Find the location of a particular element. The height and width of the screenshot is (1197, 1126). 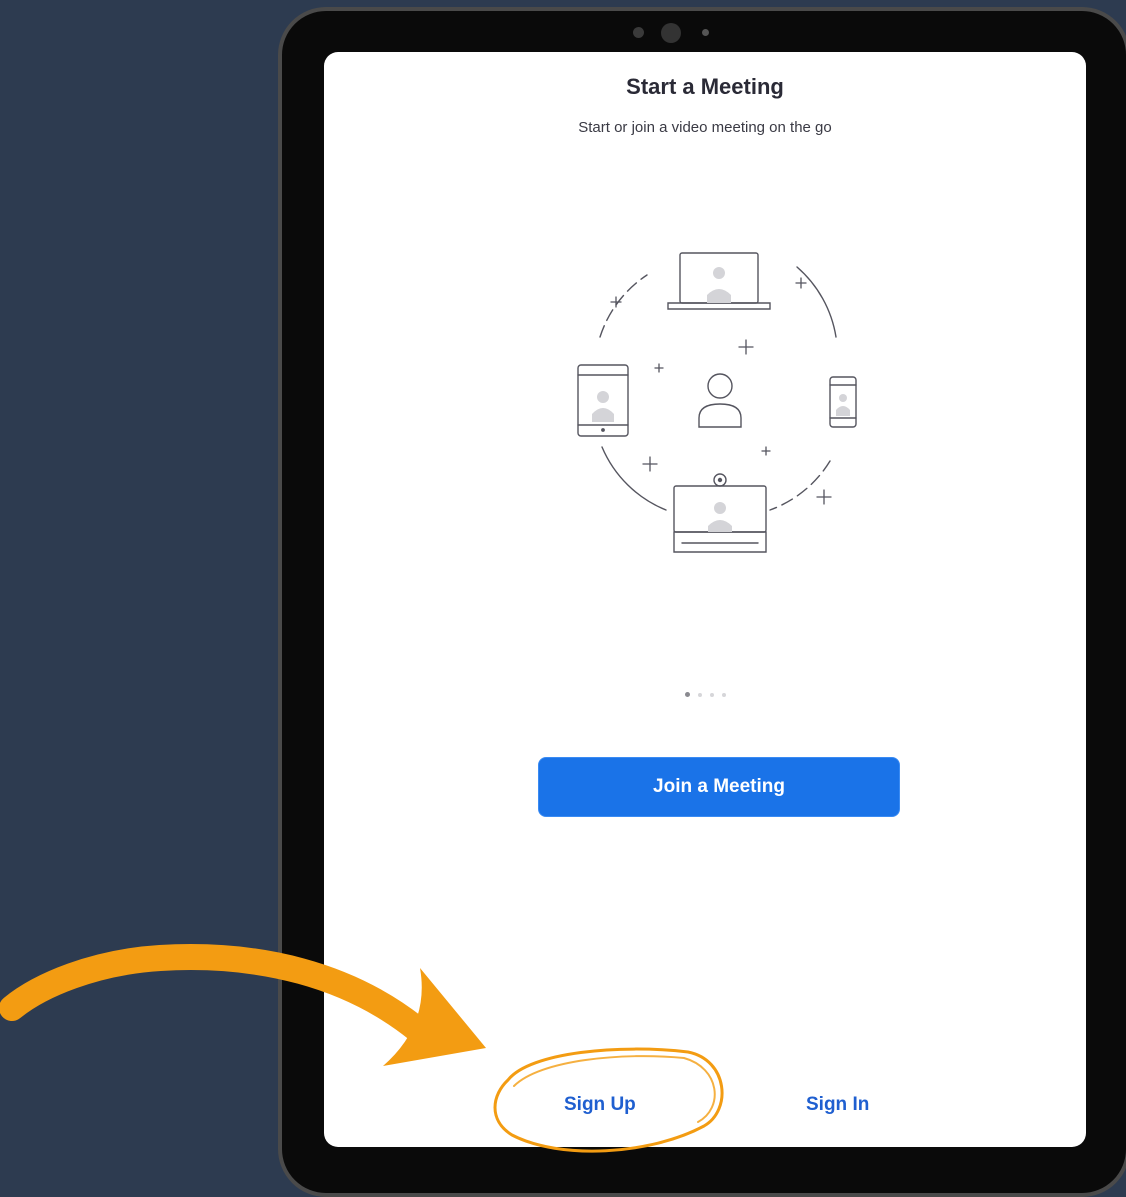

sparkle-plus-icons is located at coordinates (721, 391).